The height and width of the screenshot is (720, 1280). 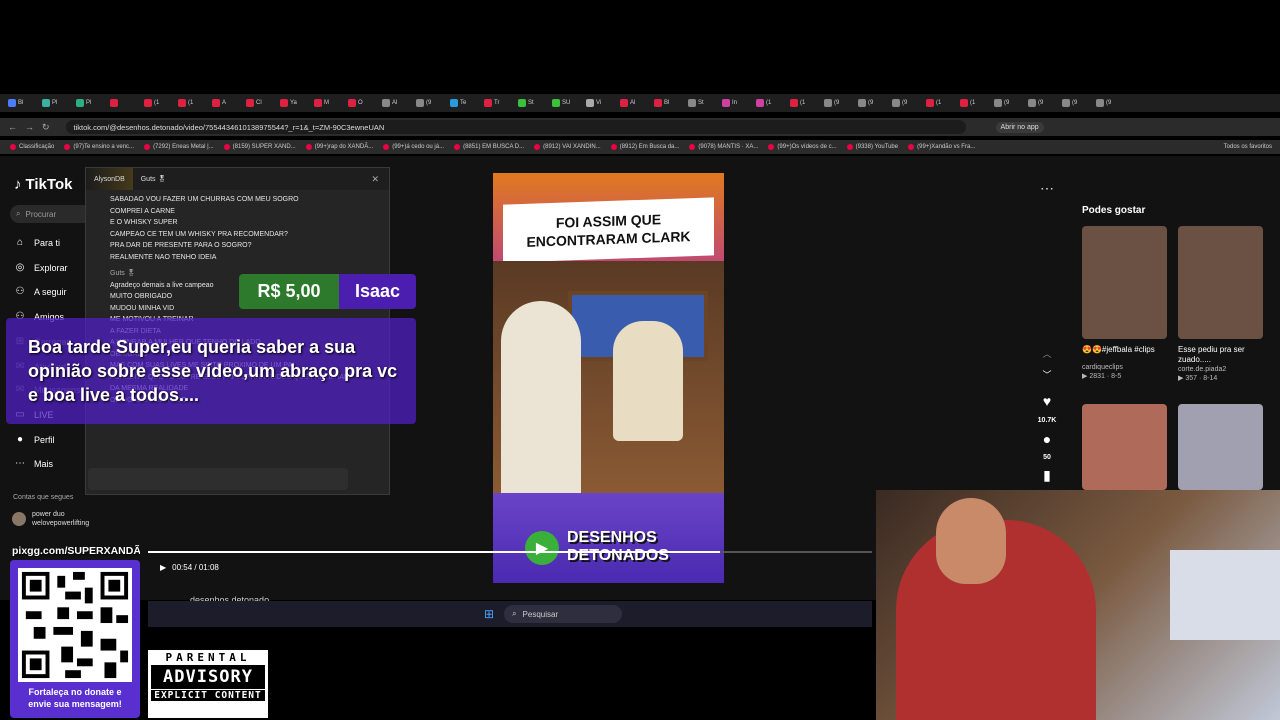 I want to click on browser-tab: A, so click(x=225, y=103).